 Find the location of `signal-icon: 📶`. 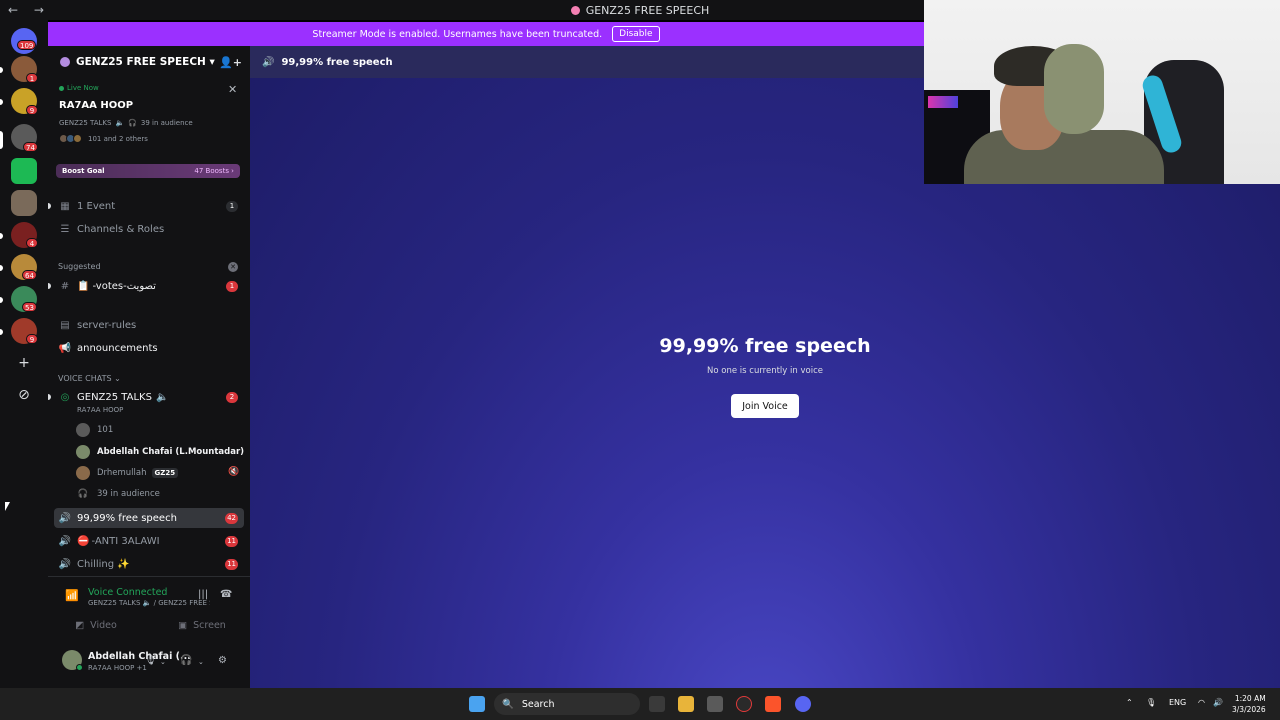

signal-icon: 📶 is located at coordinates (72, 595).